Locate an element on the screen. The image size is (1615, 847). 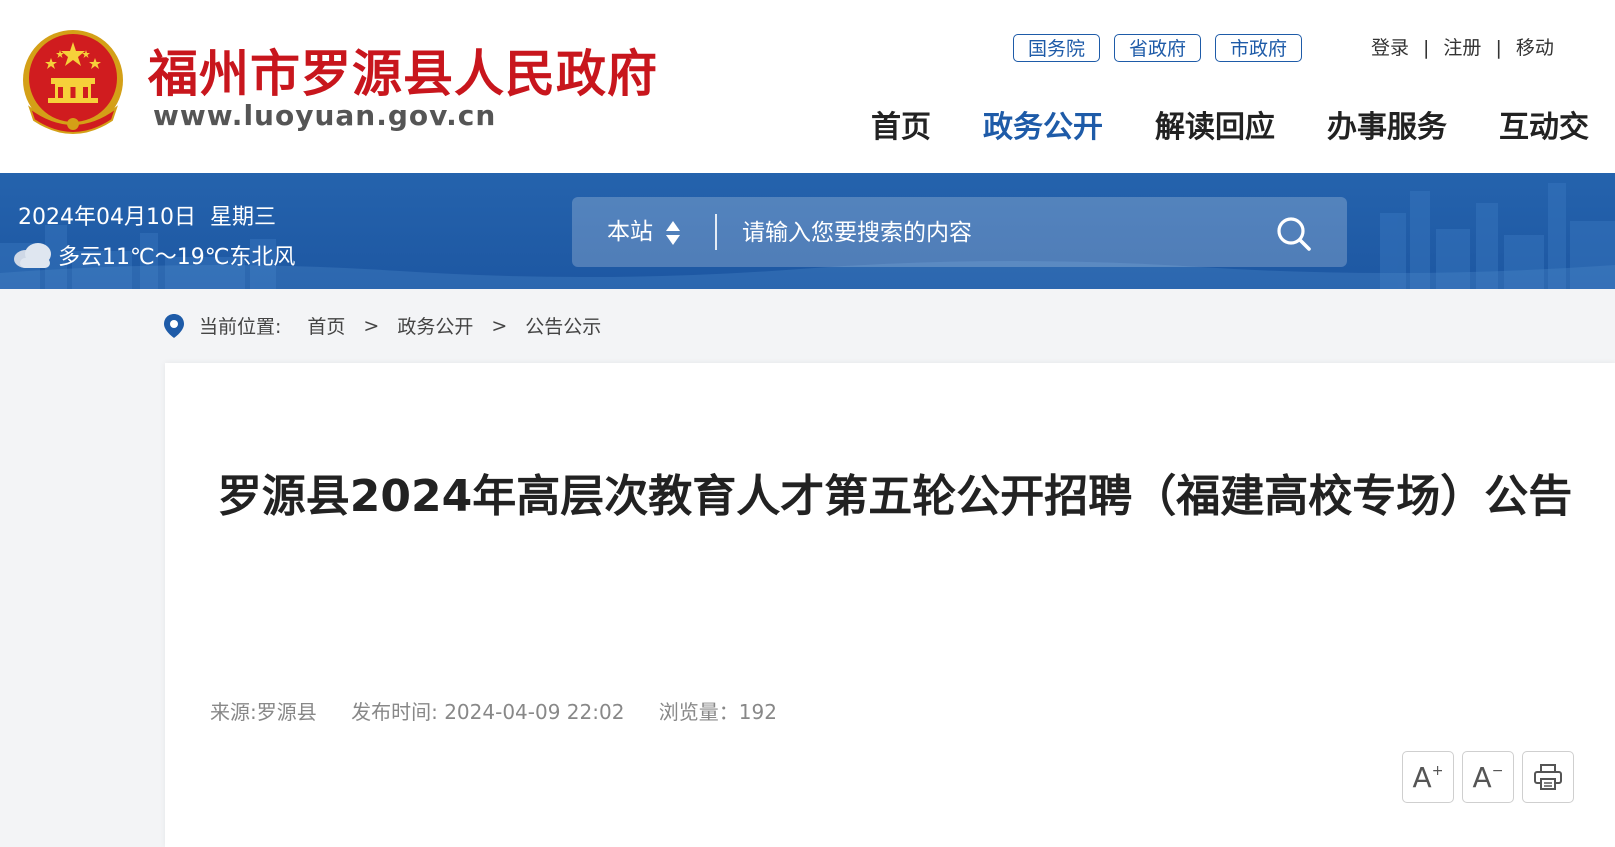
article-tools: A + A − is located at coordinates (1488, 777).